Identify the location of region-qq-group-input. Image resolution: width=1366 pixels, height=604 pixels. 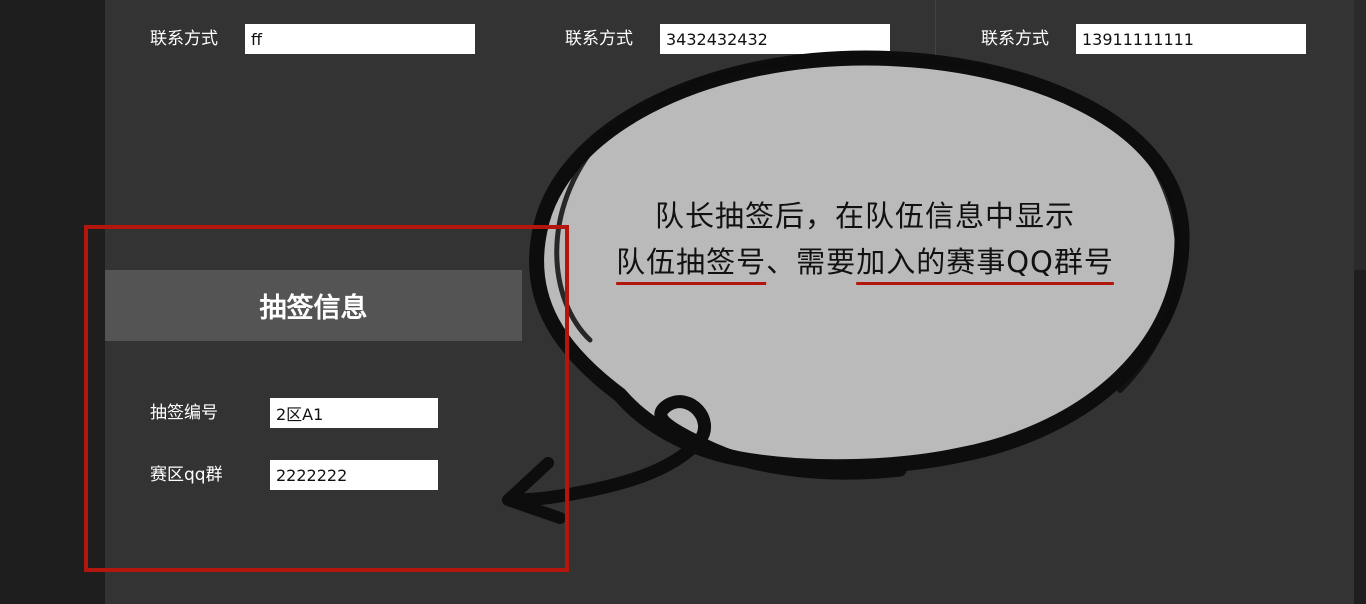
(354, 475).